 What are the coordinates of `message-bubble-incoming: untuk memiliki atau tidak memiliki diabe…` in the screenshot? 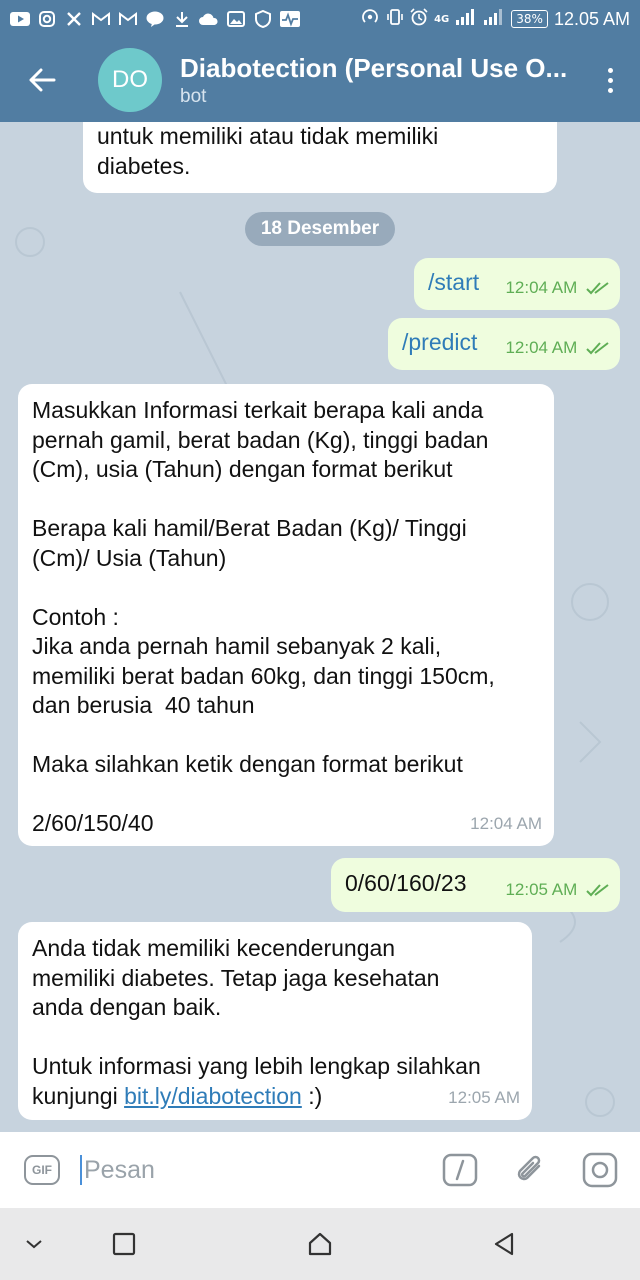 It's located at (320, 157).